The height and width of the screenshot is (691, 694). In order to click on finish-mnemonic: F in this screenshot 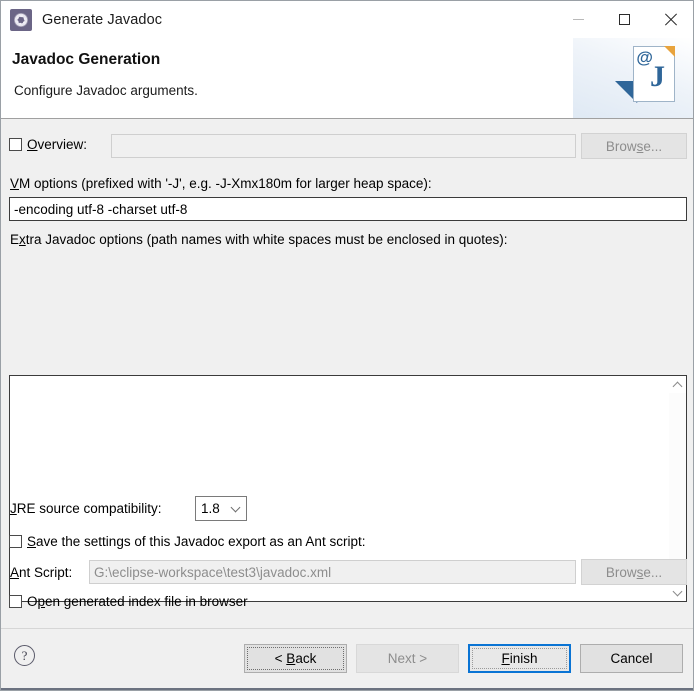, I will do `click(505, 658)`.